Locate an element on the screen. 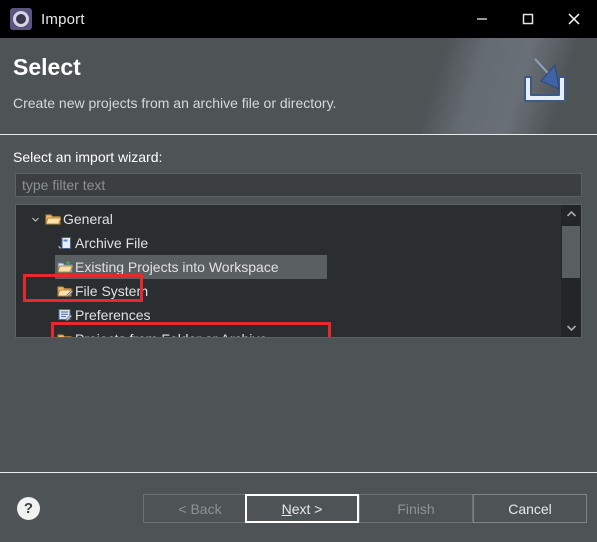 This screenshot has width=597, height=542. wizard-prompt-label: Select an import wizard: is located at coordinates (88, 157).